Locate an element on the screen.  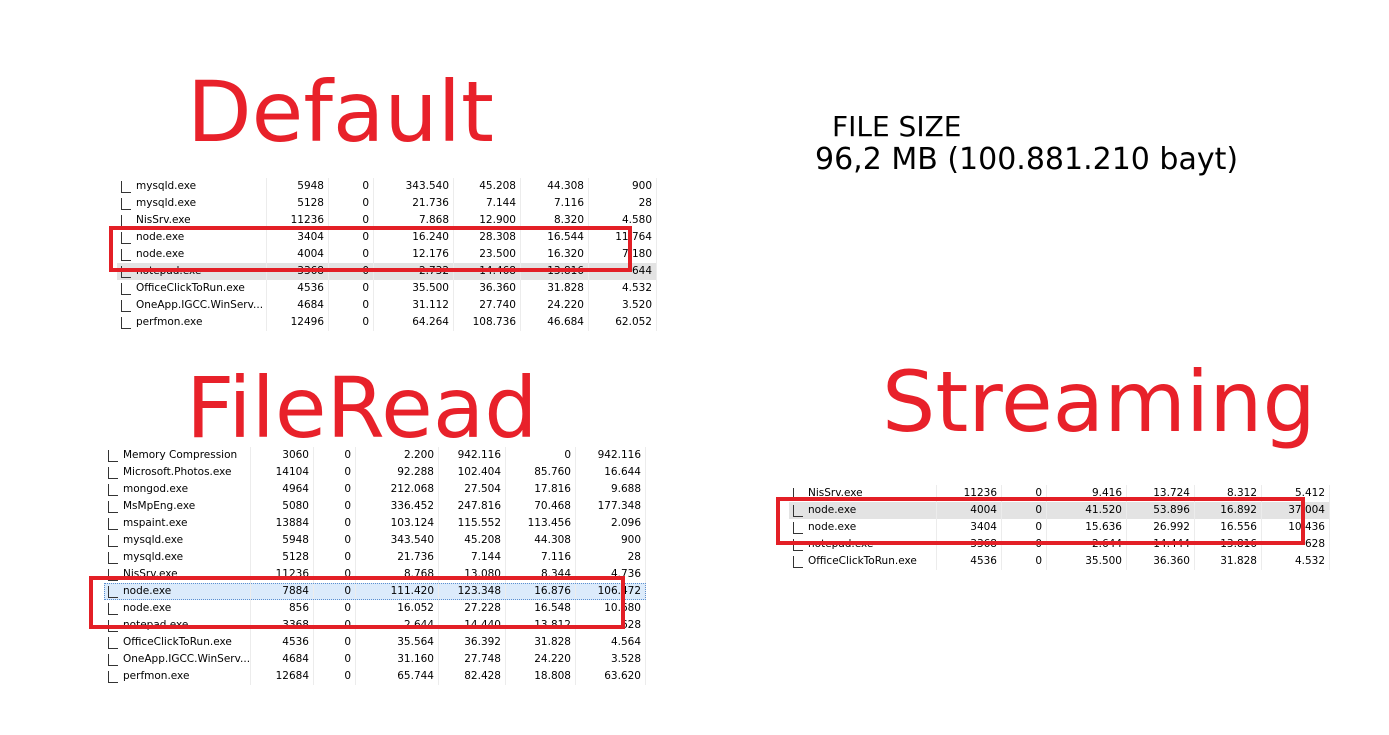
process-name-text: OfficeClickToRun.exe is located at coordinates (862, 561).